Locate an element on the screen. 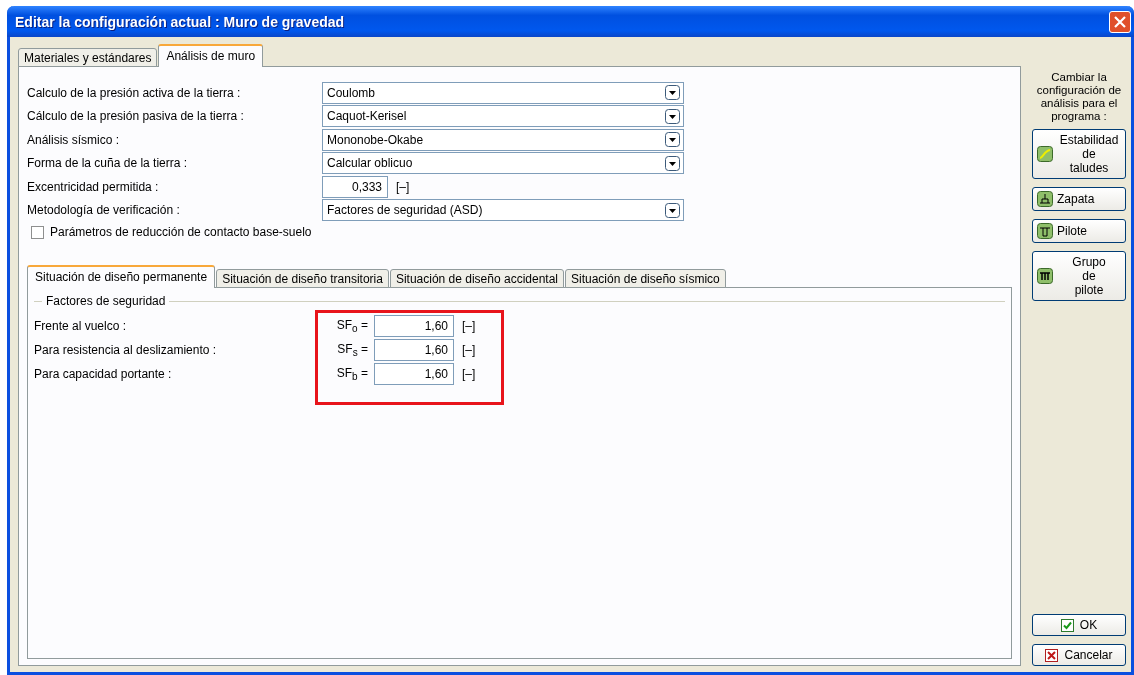  side-caption: Cambiar la configuración de análisis para el programa : is located at coordinates (1079, 97).